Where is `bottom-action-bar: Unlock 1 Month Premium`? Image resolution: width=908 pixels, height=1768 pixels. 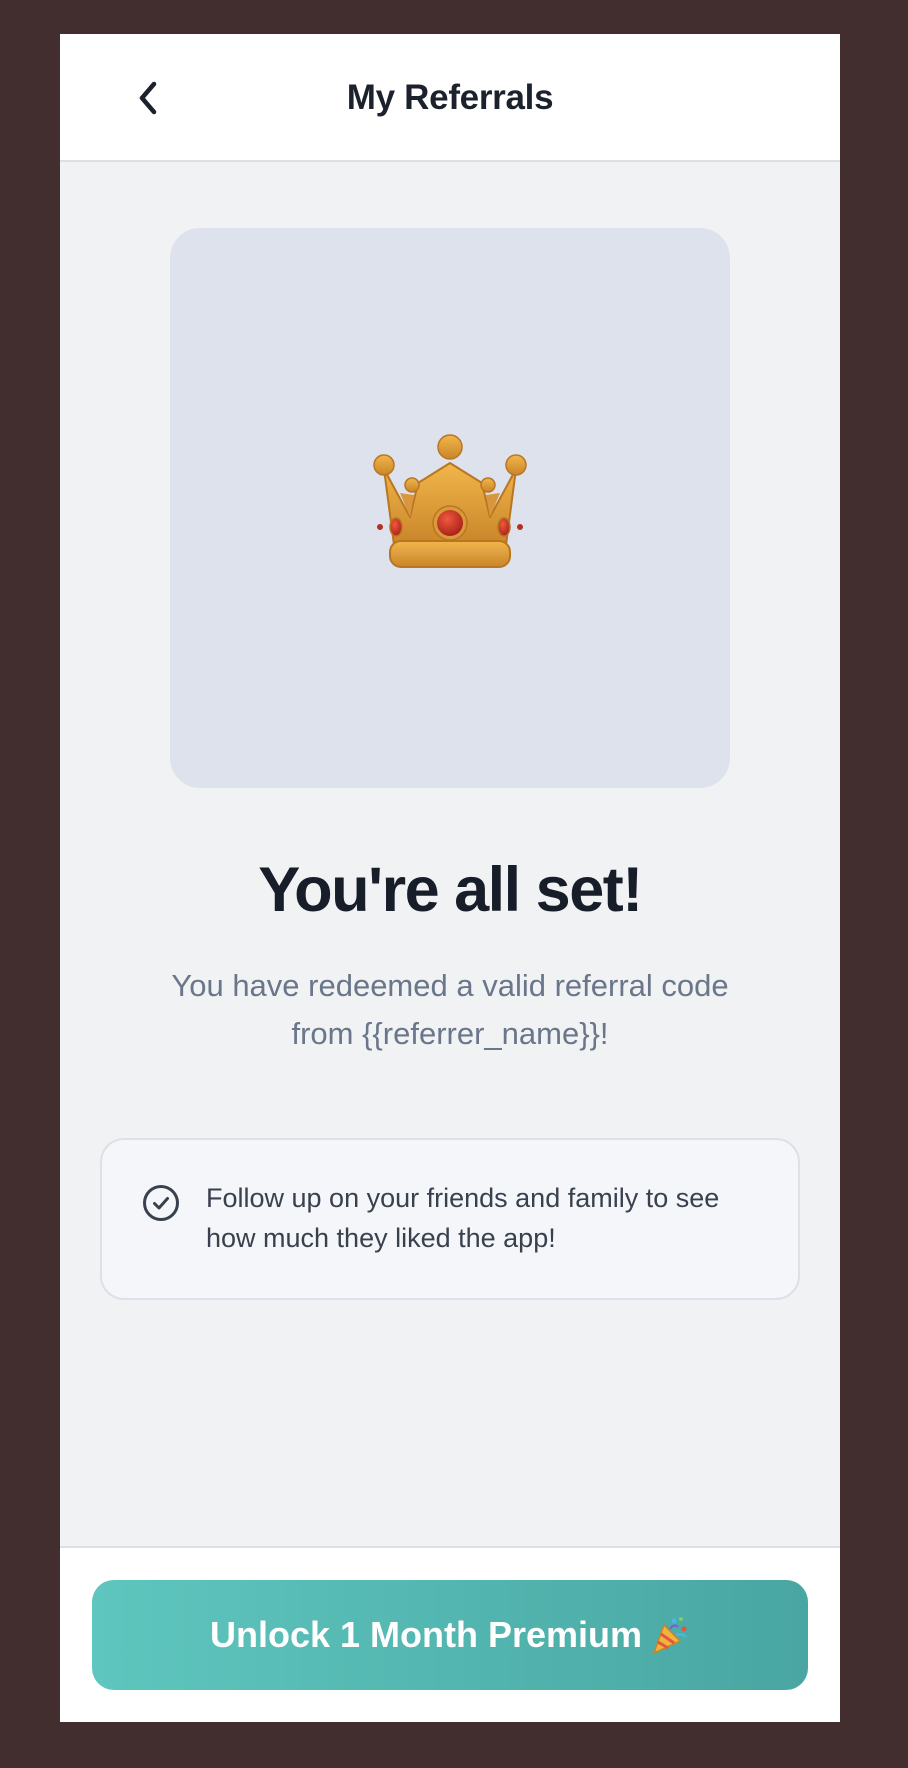
bottom-action-bar: Unlock 1 Month Premium is located at coordinates (450, 1634).